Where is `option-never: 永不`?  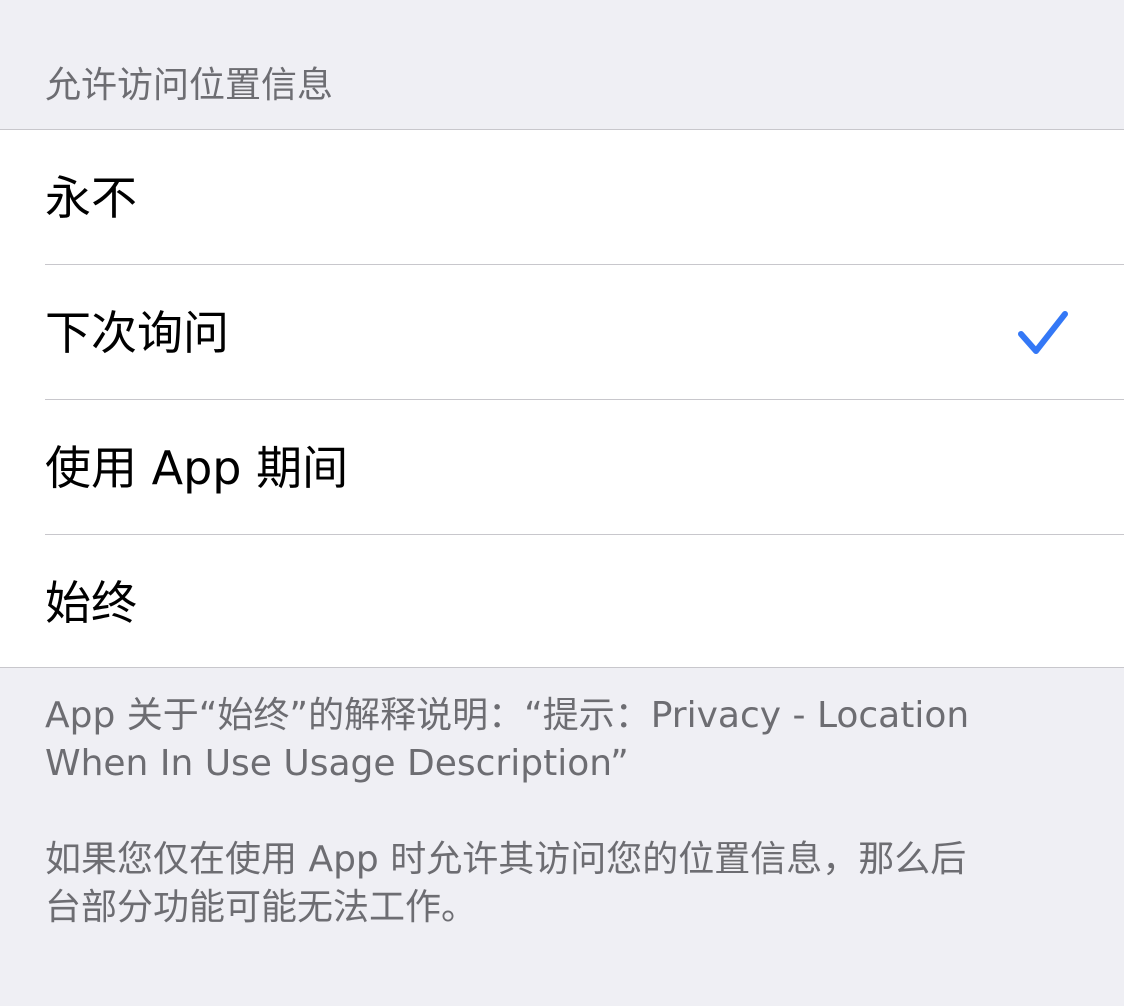
option-never: 永不 is located at coordinates (562, 197).